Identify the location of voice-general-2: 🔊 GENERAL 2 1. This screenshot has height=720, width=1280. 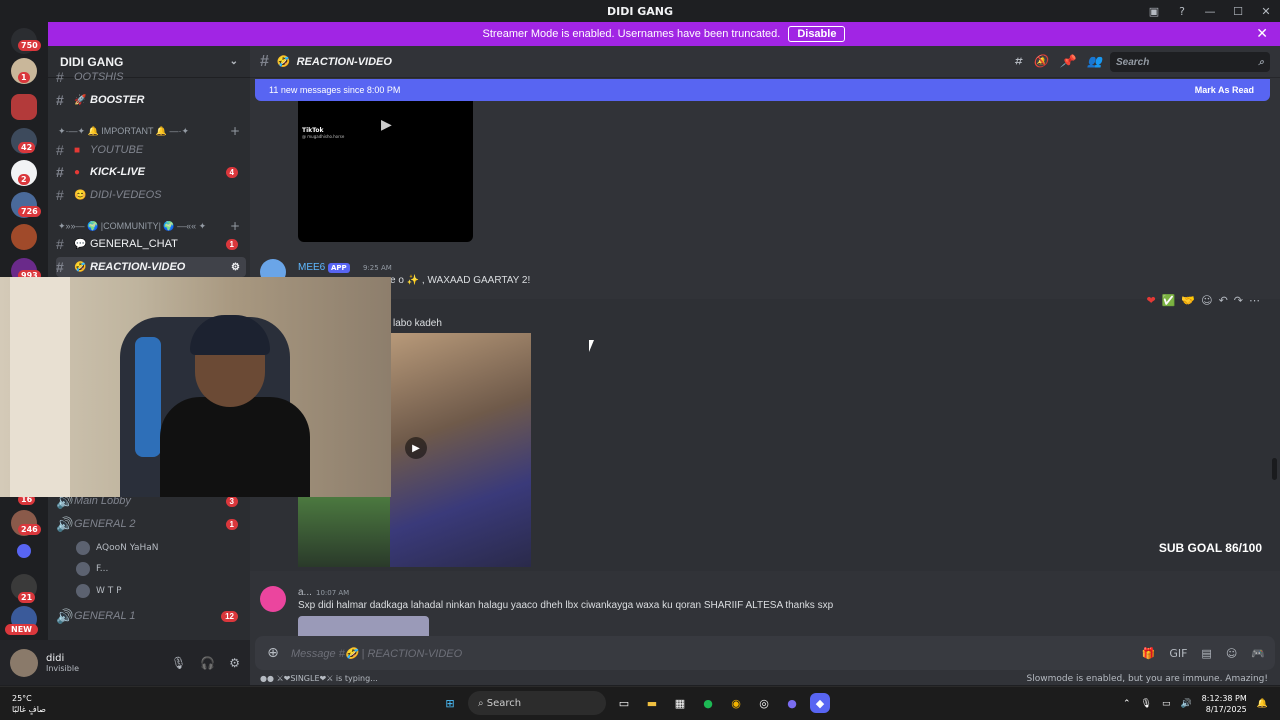
(151, 524).